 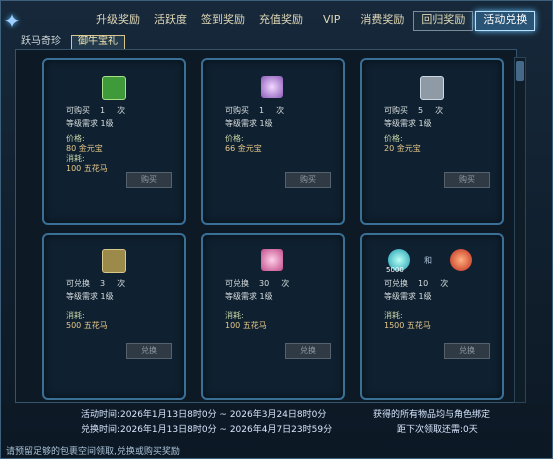 What do you see at coordinates (437, 430) in the screenshot?
I see `claim-countdown: 距下次领取还需:0天` at bounding box center [437, 430].